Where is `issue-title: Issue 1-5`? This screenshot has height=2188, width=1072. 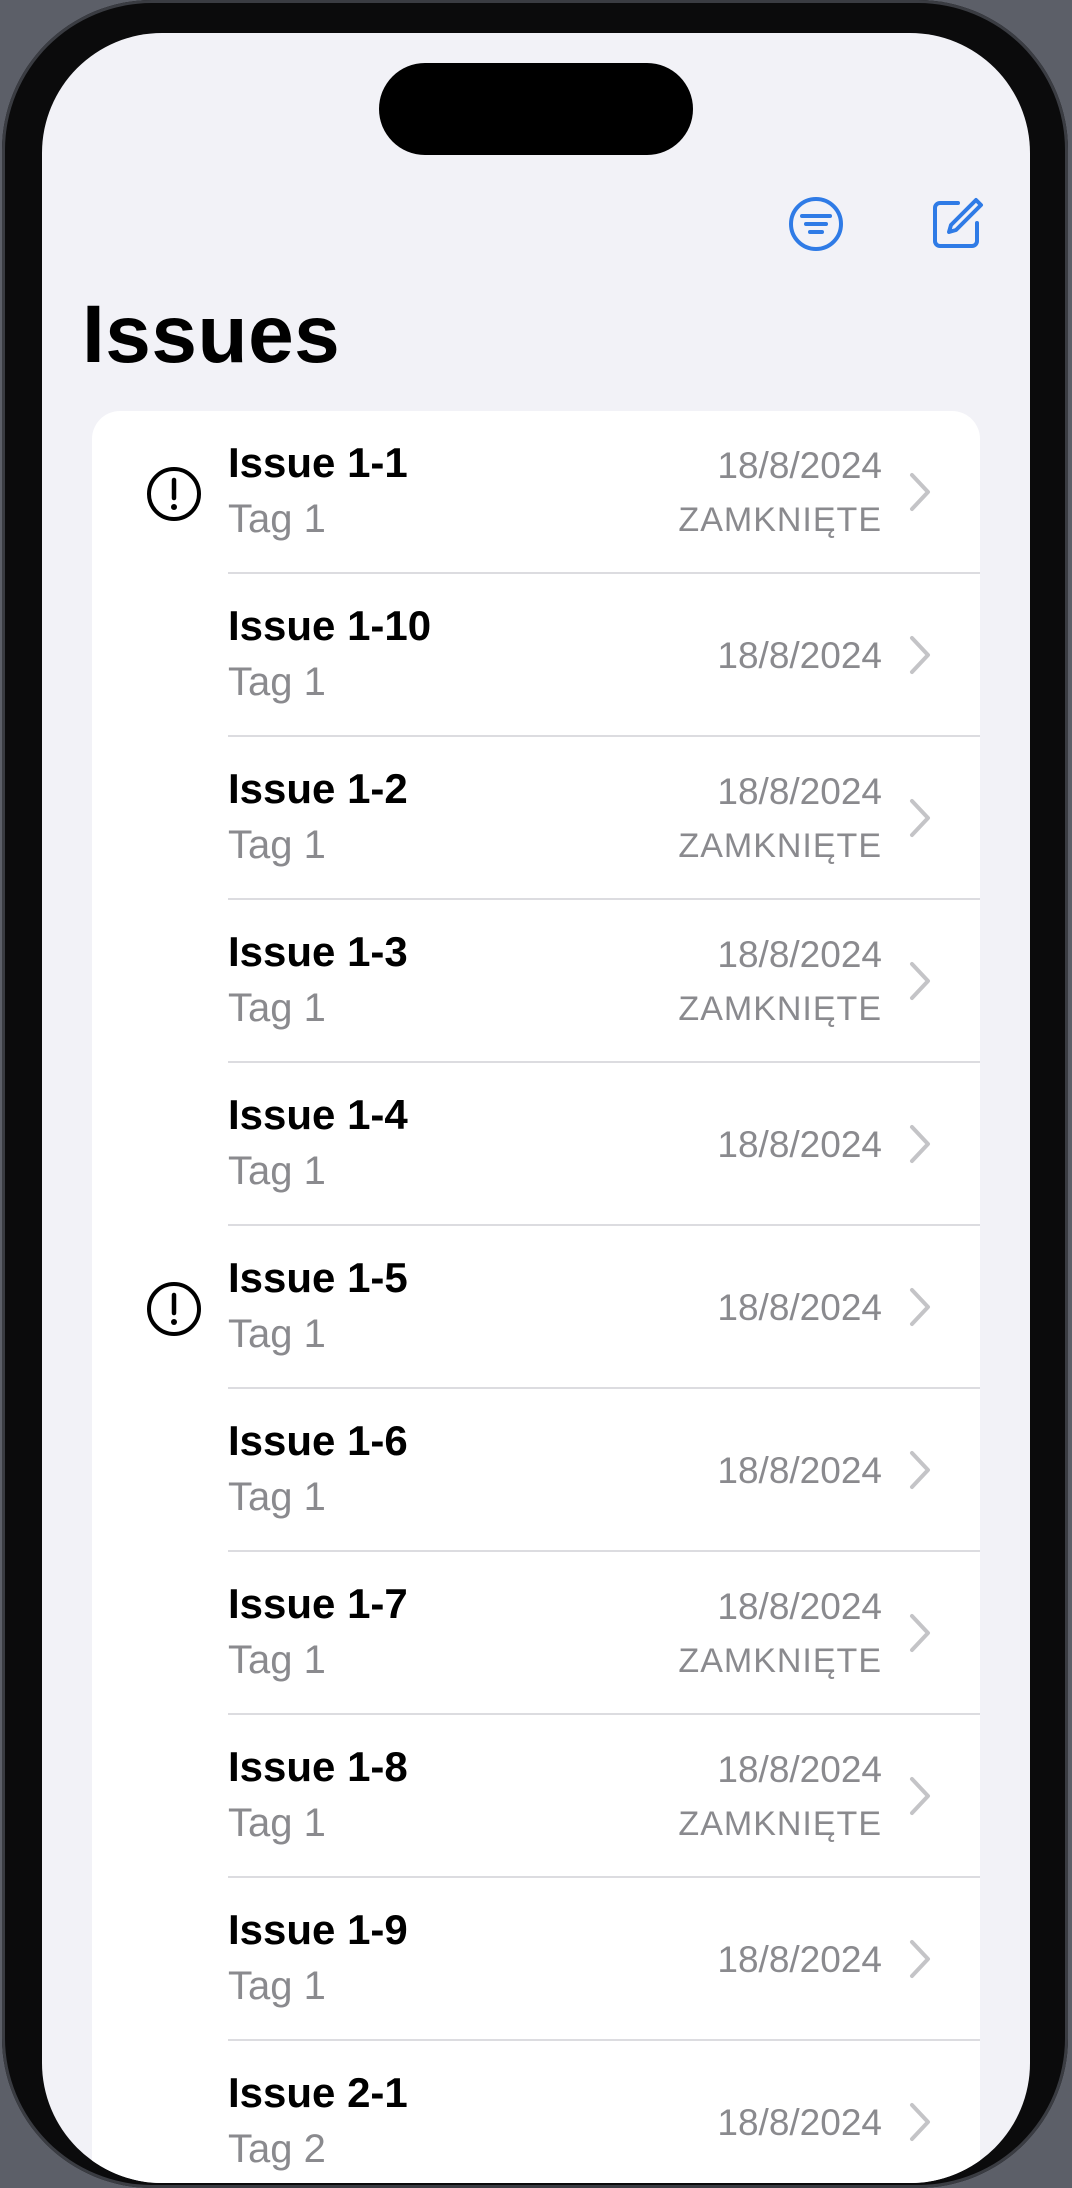
issue-title: Issue 1-5 is located at coordinates (318, 1277).